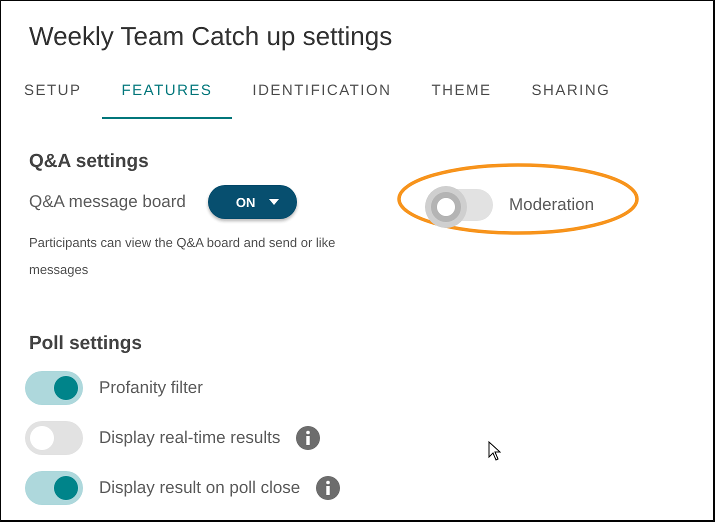 This screenshot has height=524, width=717. Describe the element at coordinates (151, 388) in the screenshot. I see `option-label: Profanity filter` at that location.